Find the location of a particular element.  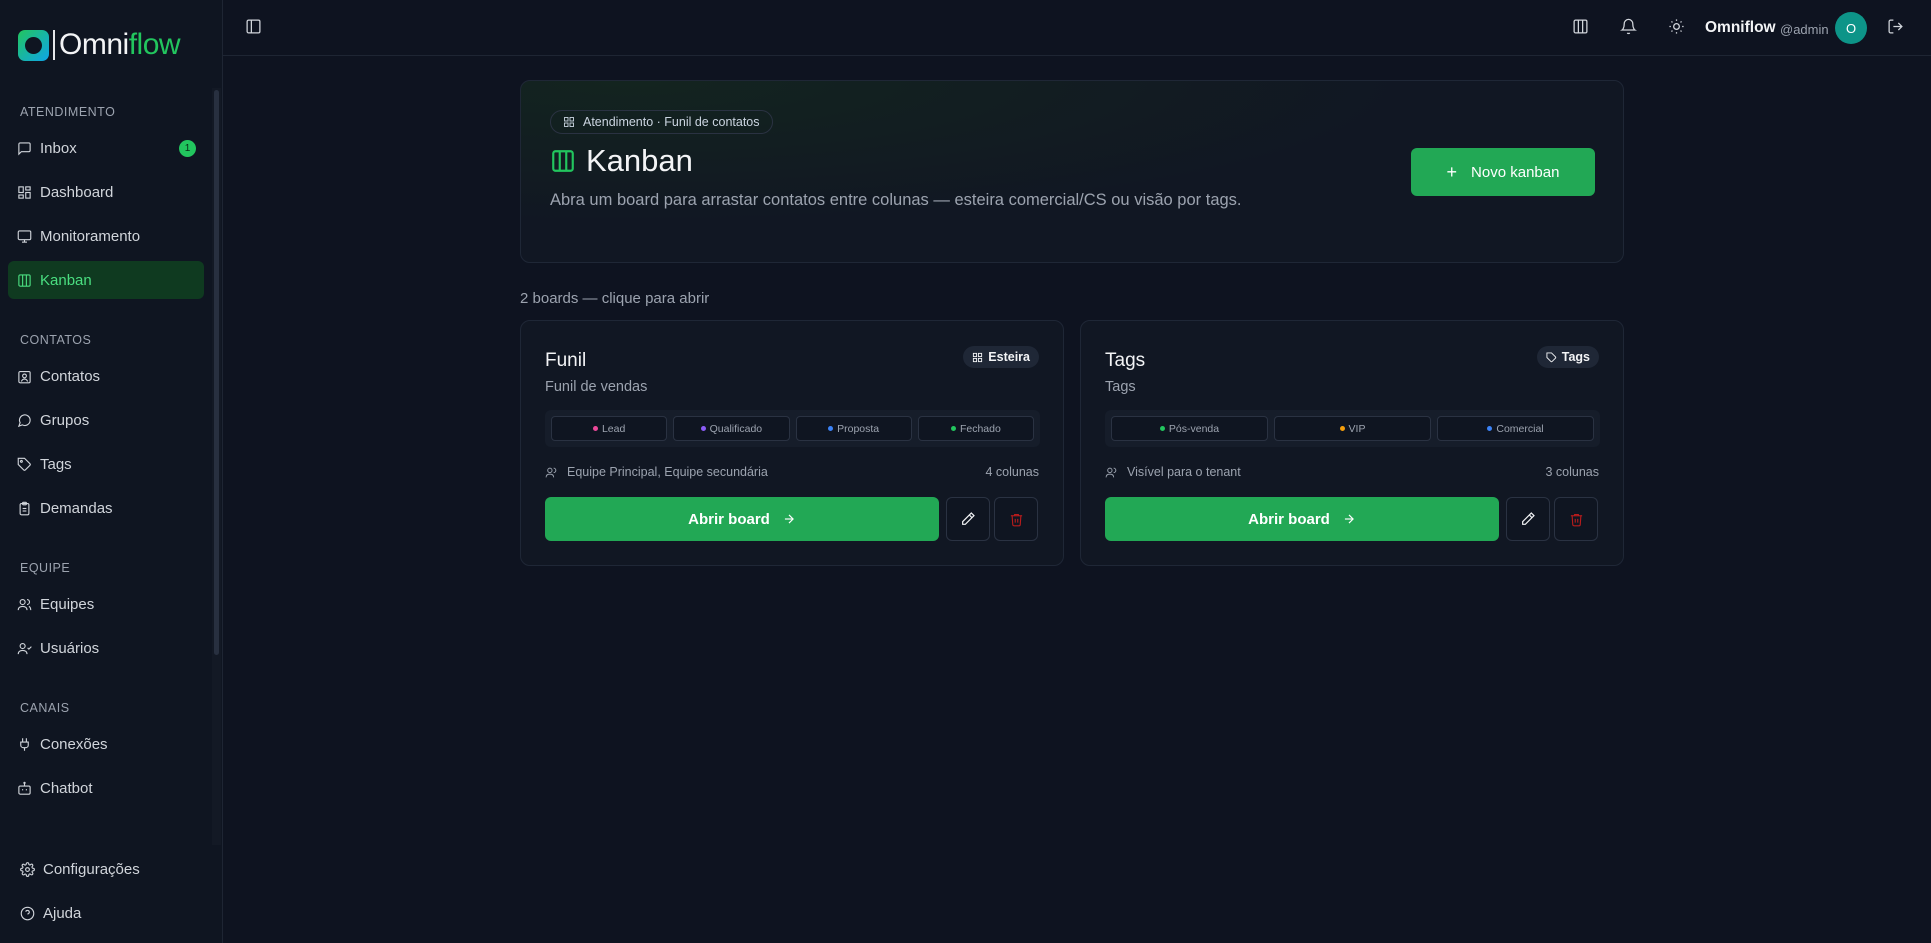

logout-icon is located at coordinates (1895, 26).